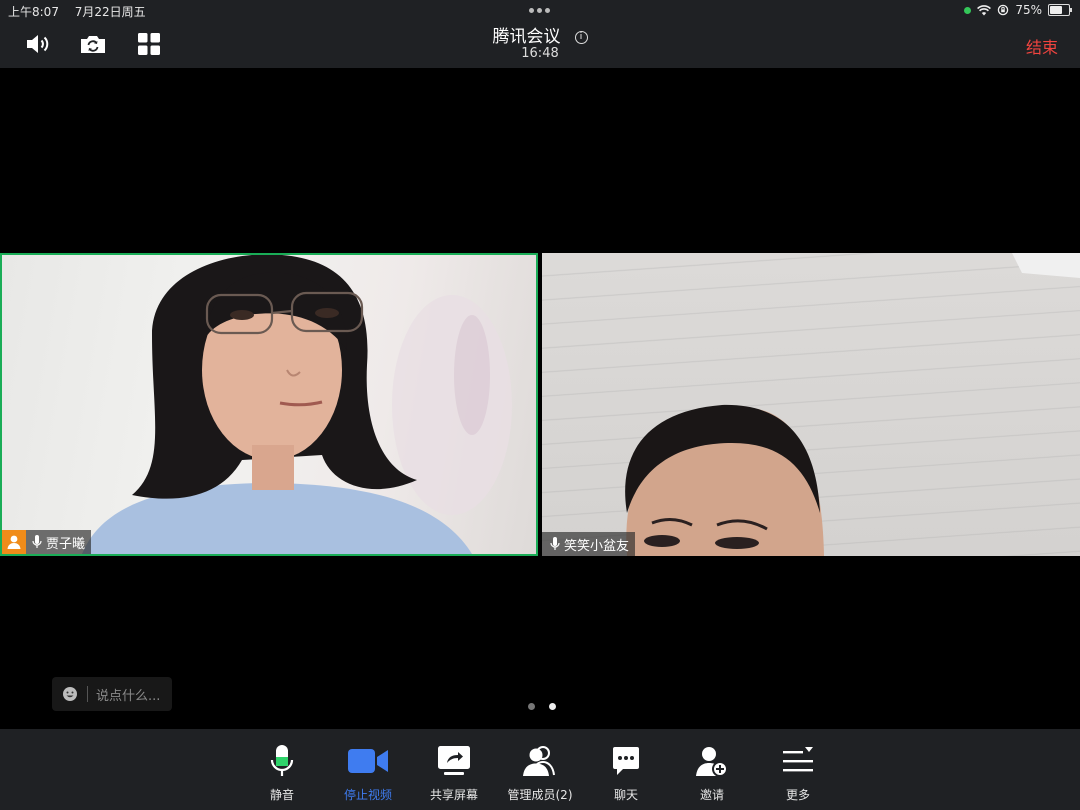 This screenshot has height=810, width=1080. I want to click on input-separator, so click(87, 694).